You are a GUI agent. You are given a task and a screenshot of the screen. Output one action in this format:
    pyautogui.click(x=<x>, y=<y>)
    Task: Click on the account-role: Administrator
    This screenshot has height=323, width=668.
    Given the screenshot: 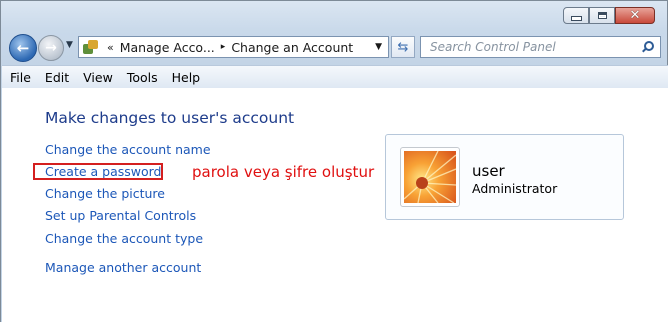 What is the action you would take?
    pyautogui.click(x=515, y=188)
    